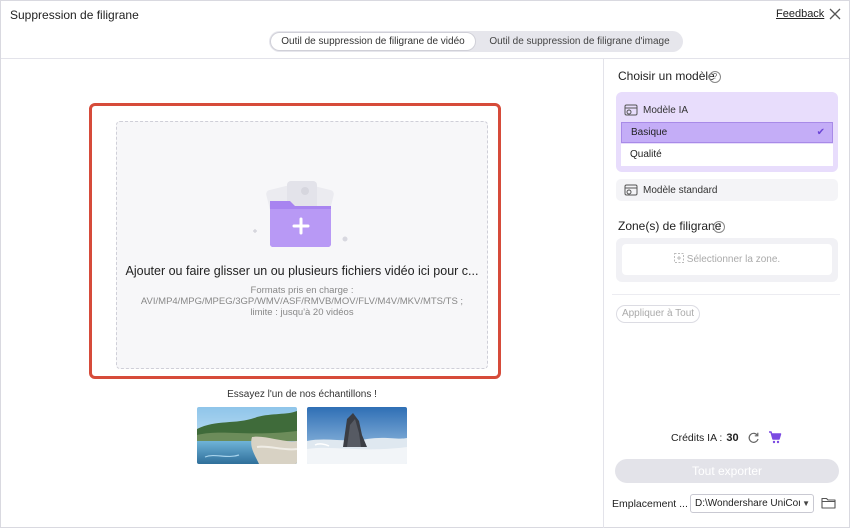 The height and width of the screenshot is (528, 850). Describe the element at coordinates (666, 110) in the screenshot. I see `ai-model-label: Modèle IA` at that location.